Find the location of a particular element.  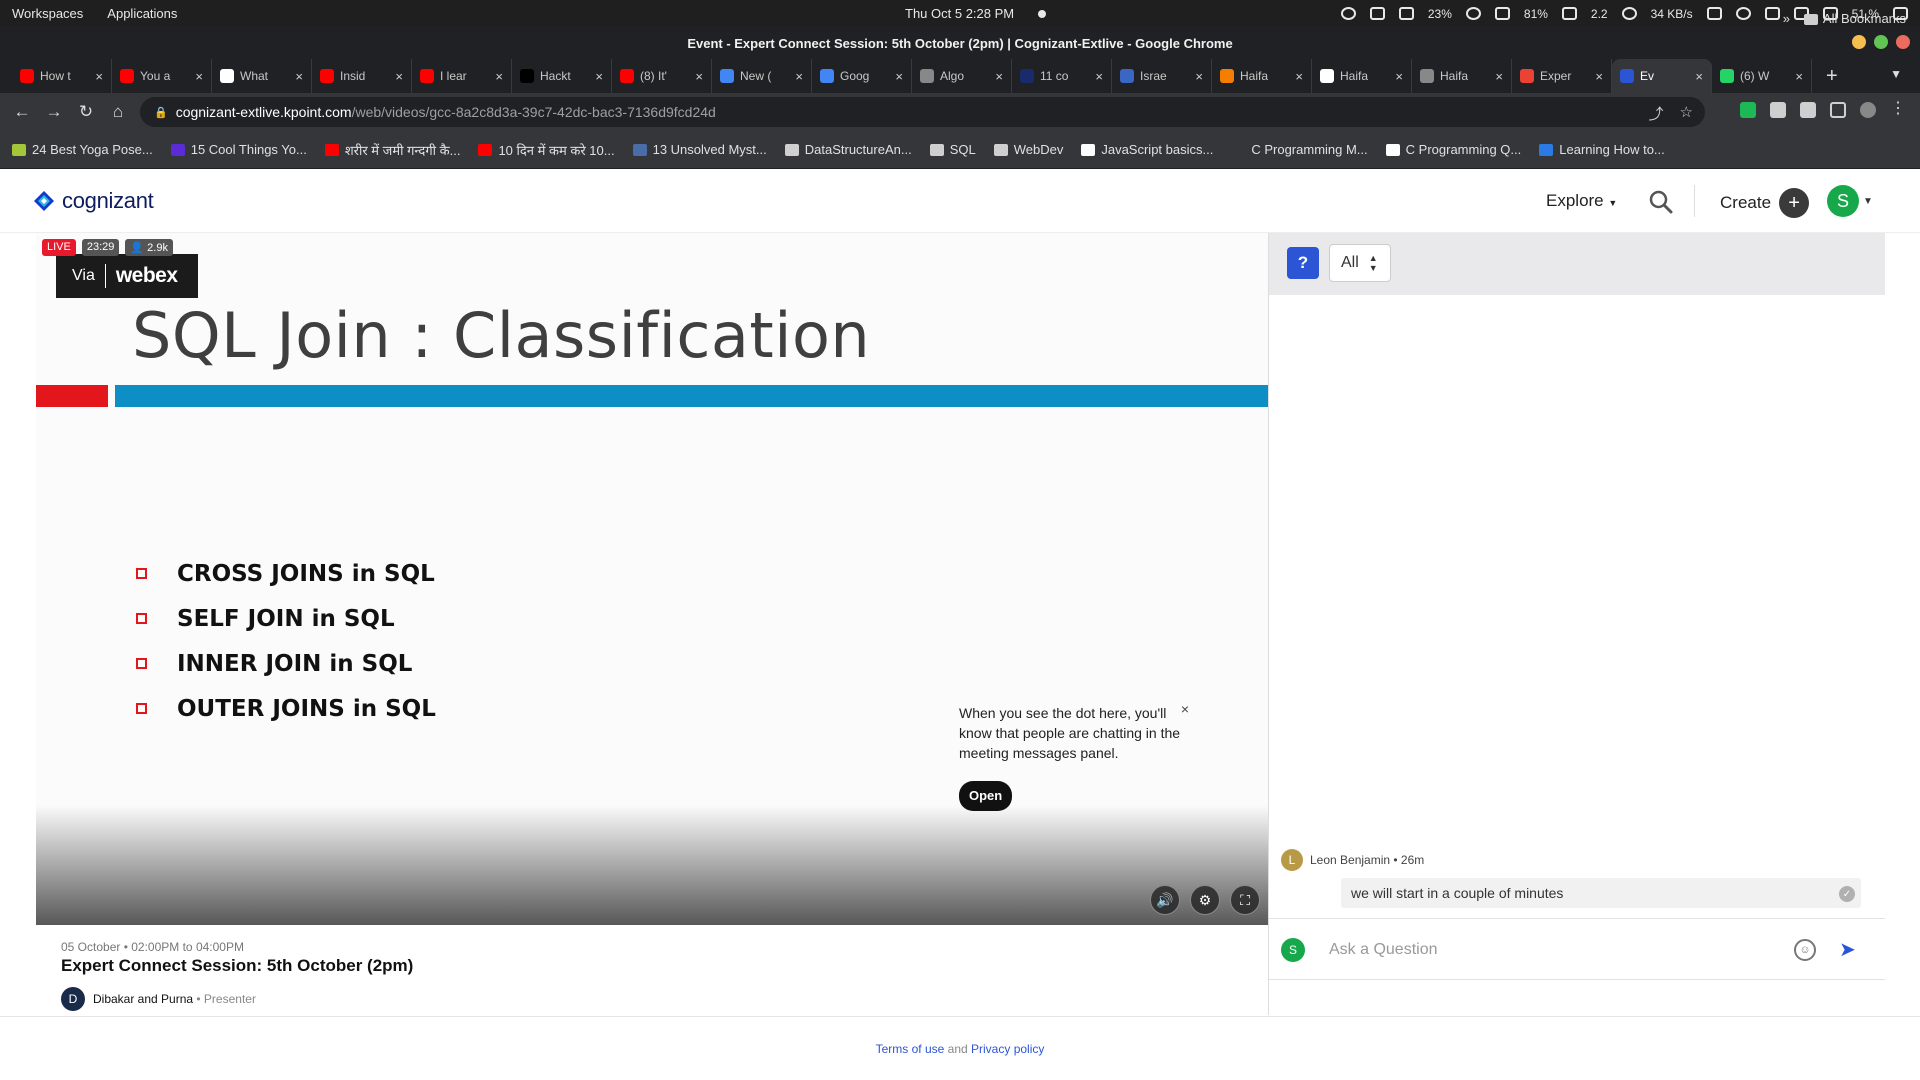

avatar-caret-icon: ▼ is located at coordinates (1868, 201).